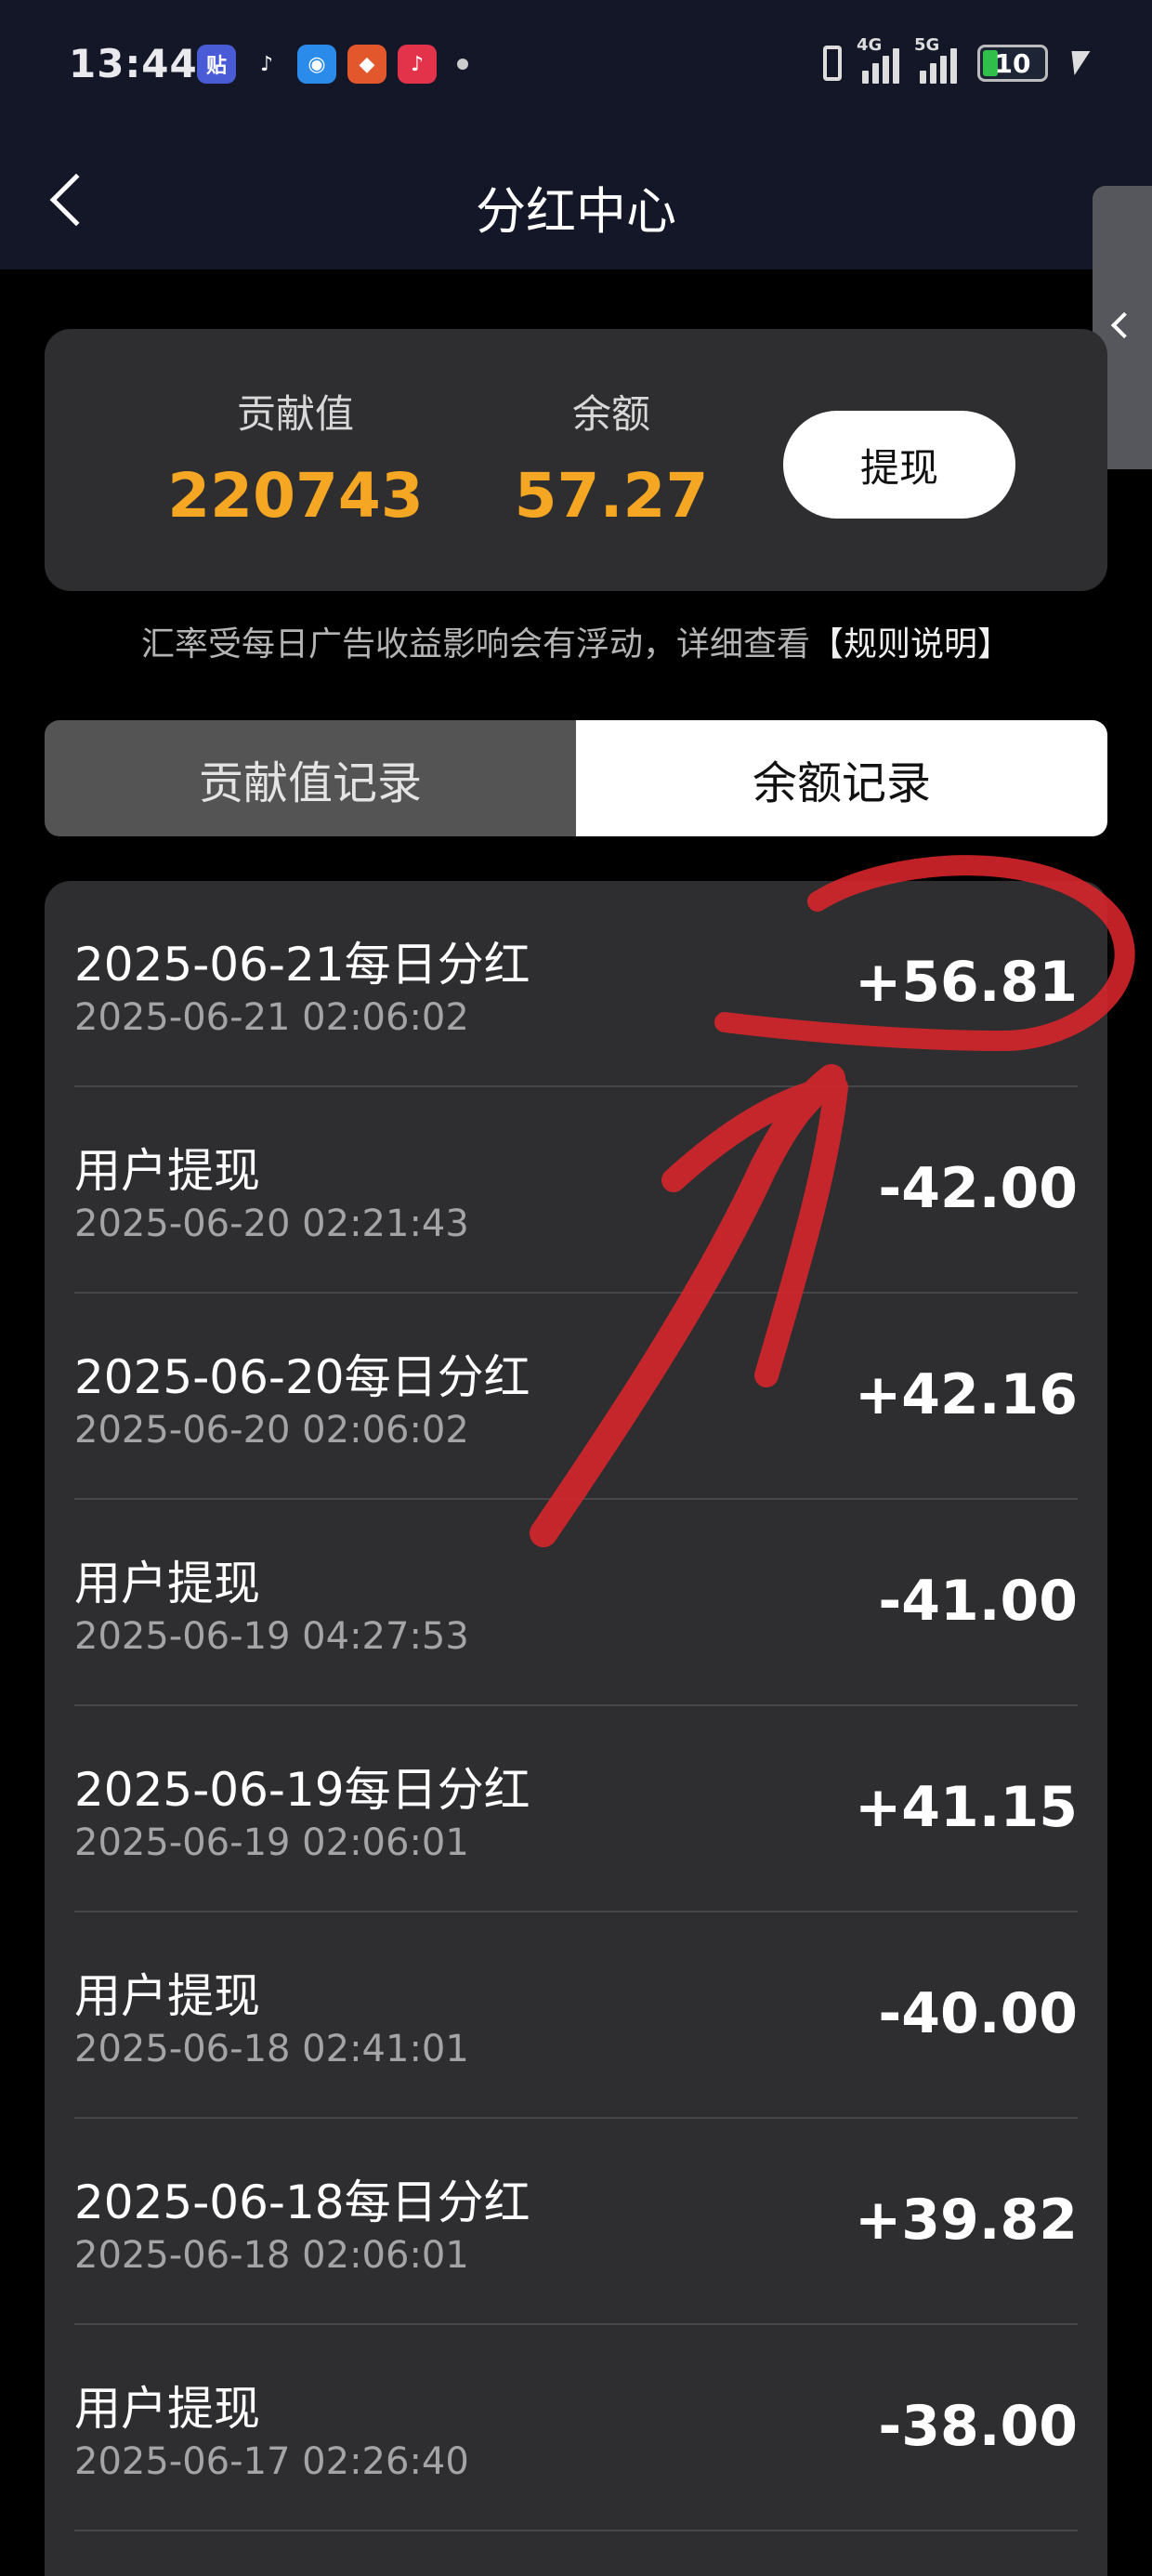 Image resolution: width=1152 pixels, height=2576 pixels. I want to click on notice-text: 汇率受每日广告收益影响会有浮动，详细查看, so click(475, 644).